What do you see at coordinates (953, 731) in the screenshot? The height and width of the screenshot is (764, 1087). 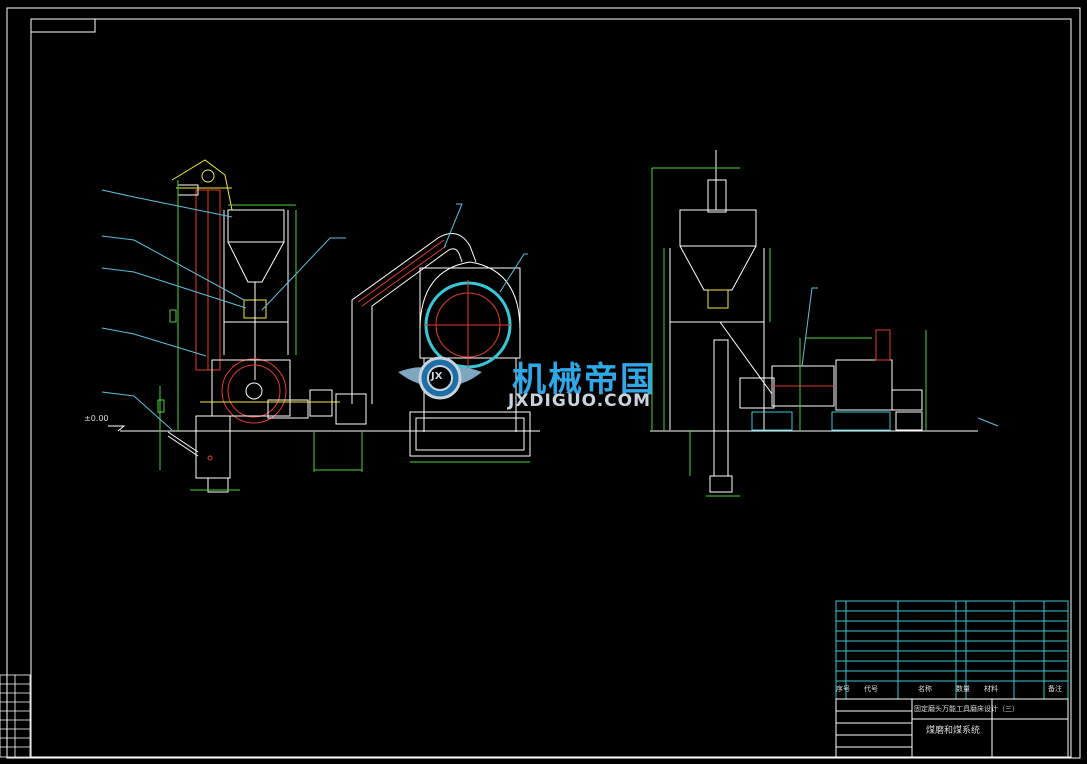 I see `tb-drawing-title: 煤磨和煤系统` at bounding box center [953, 731].